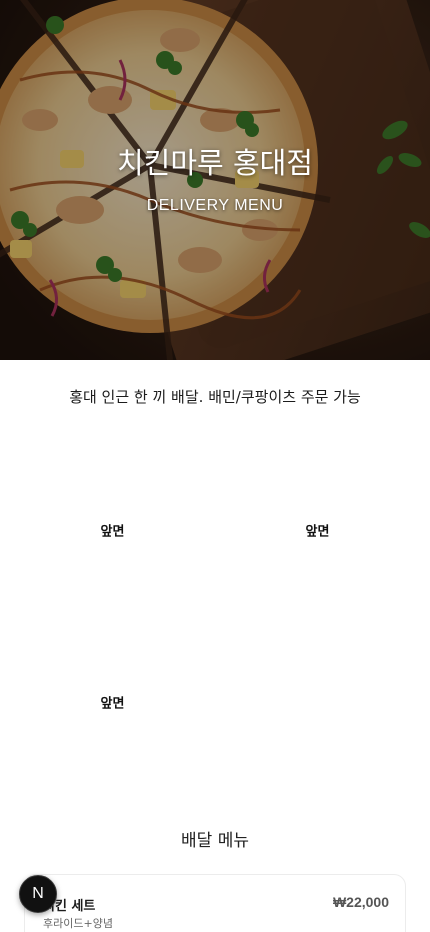  Describe the element at coordinates (215, 841) in the screenshot. I see `section-title: 배달 메뉴` at that location.